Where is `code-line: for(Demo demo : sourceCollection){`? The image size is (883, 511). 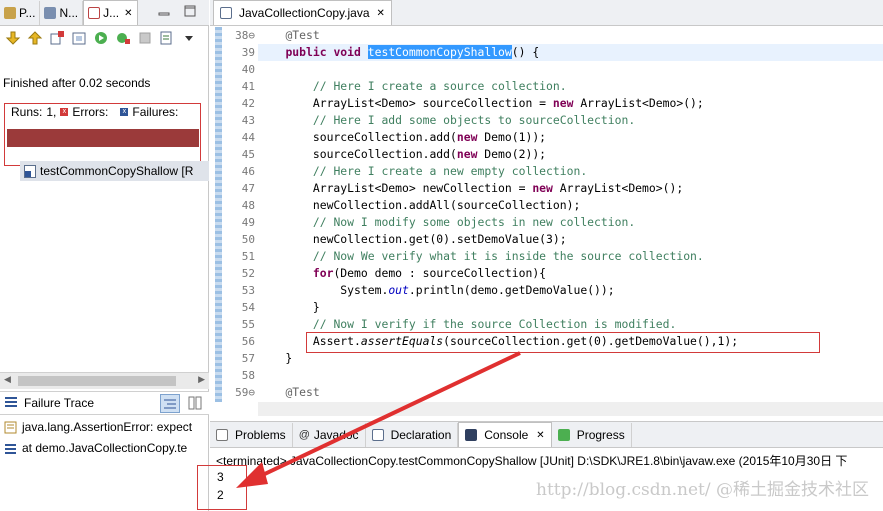
code-line: for(Demo demo : sourceCollection){ is located at coordinates (429, 273).